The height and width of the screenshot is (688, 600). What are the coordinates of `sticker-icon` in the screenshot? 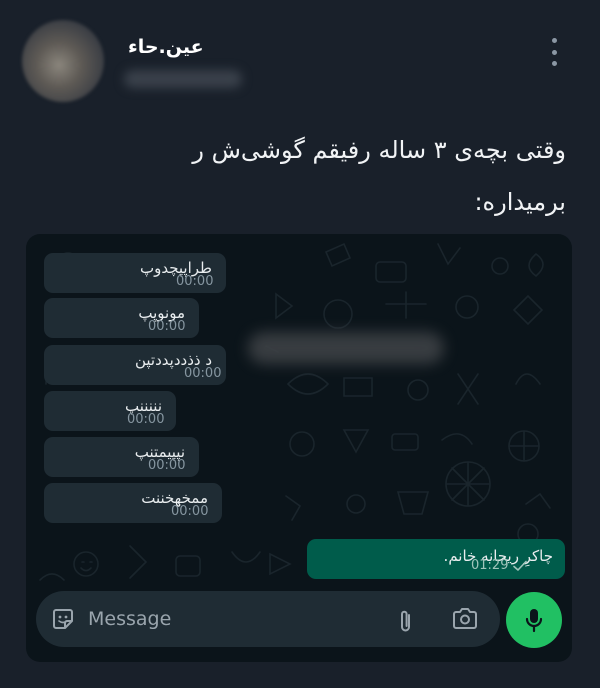 It's located at (63, 619).